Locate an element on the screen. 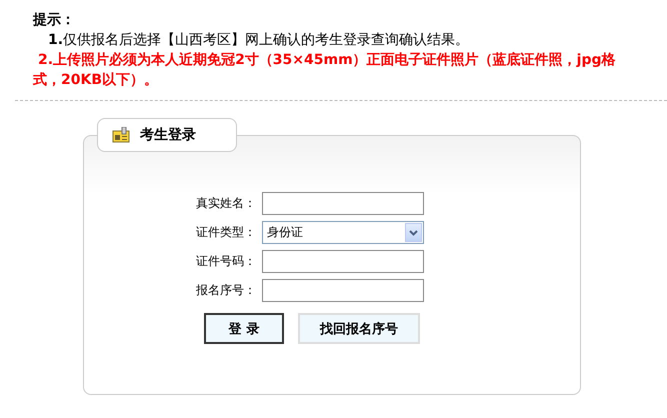  field-label: 真实姓名： is located at coordinates (226, 203).